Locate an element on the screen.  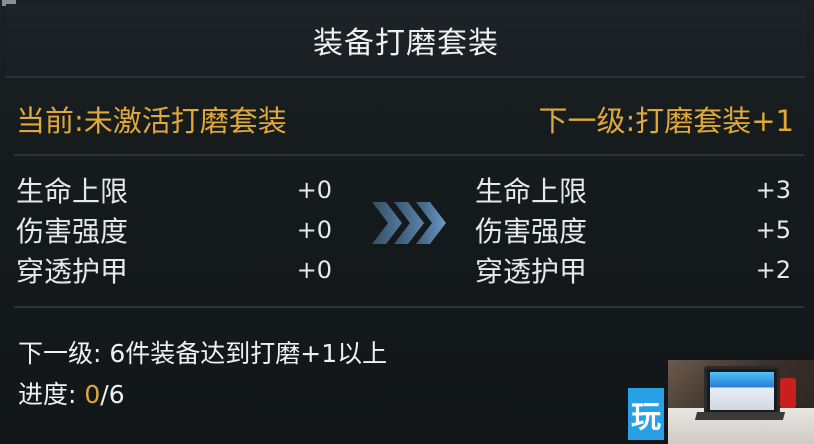
stat-value: +2 is located at coordinates (773, 270).